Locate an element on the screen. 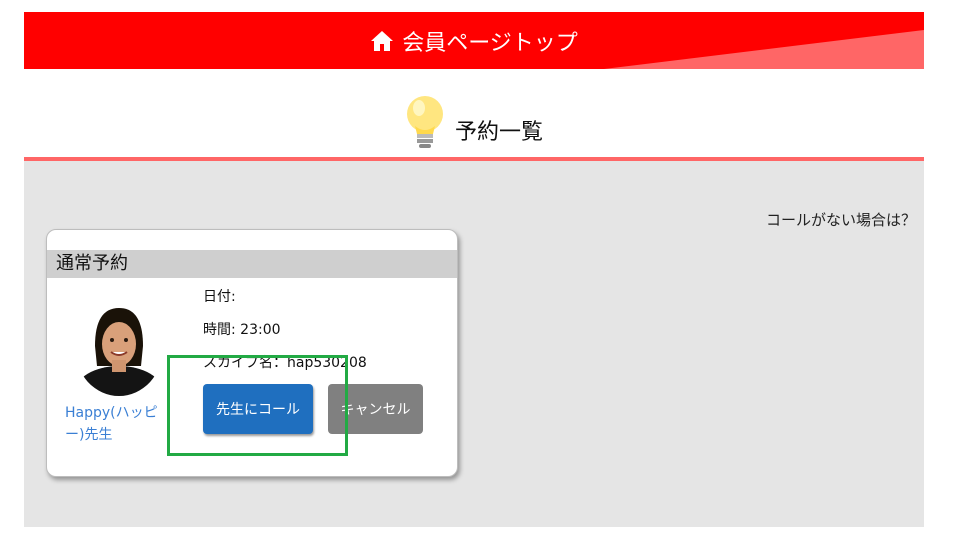 The height and width of the screenshot is (542, 954). time-row: 時間: 23:00 is located at coordinates (242, 329).